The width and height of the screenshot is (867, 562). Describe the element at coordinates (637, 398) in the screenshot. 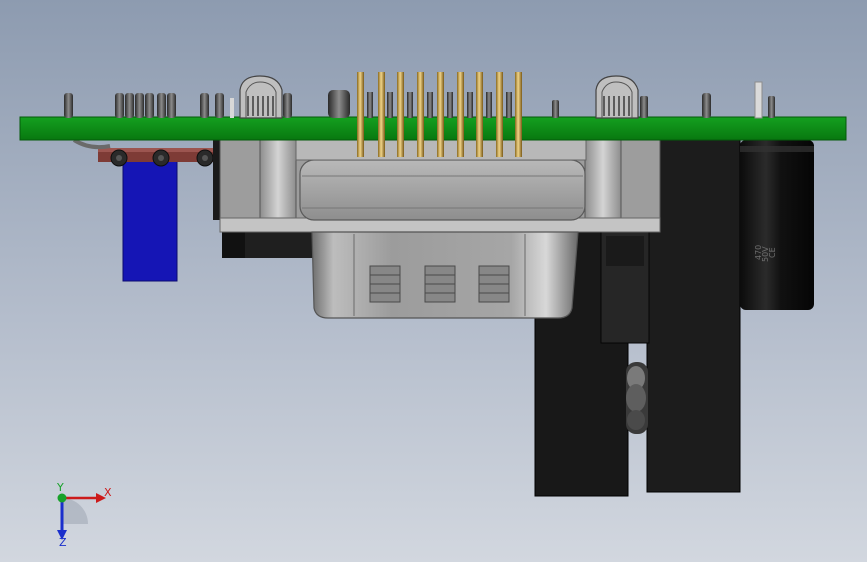

I see `grommet` at that location.